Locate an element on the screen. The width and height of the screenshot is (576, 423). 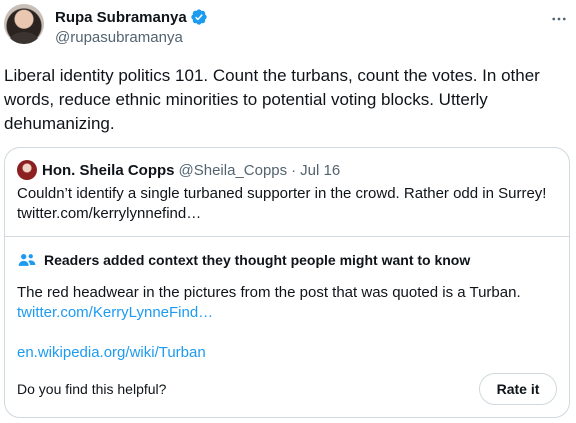
quoted-author-avatar is located at coordinates (27, 170).